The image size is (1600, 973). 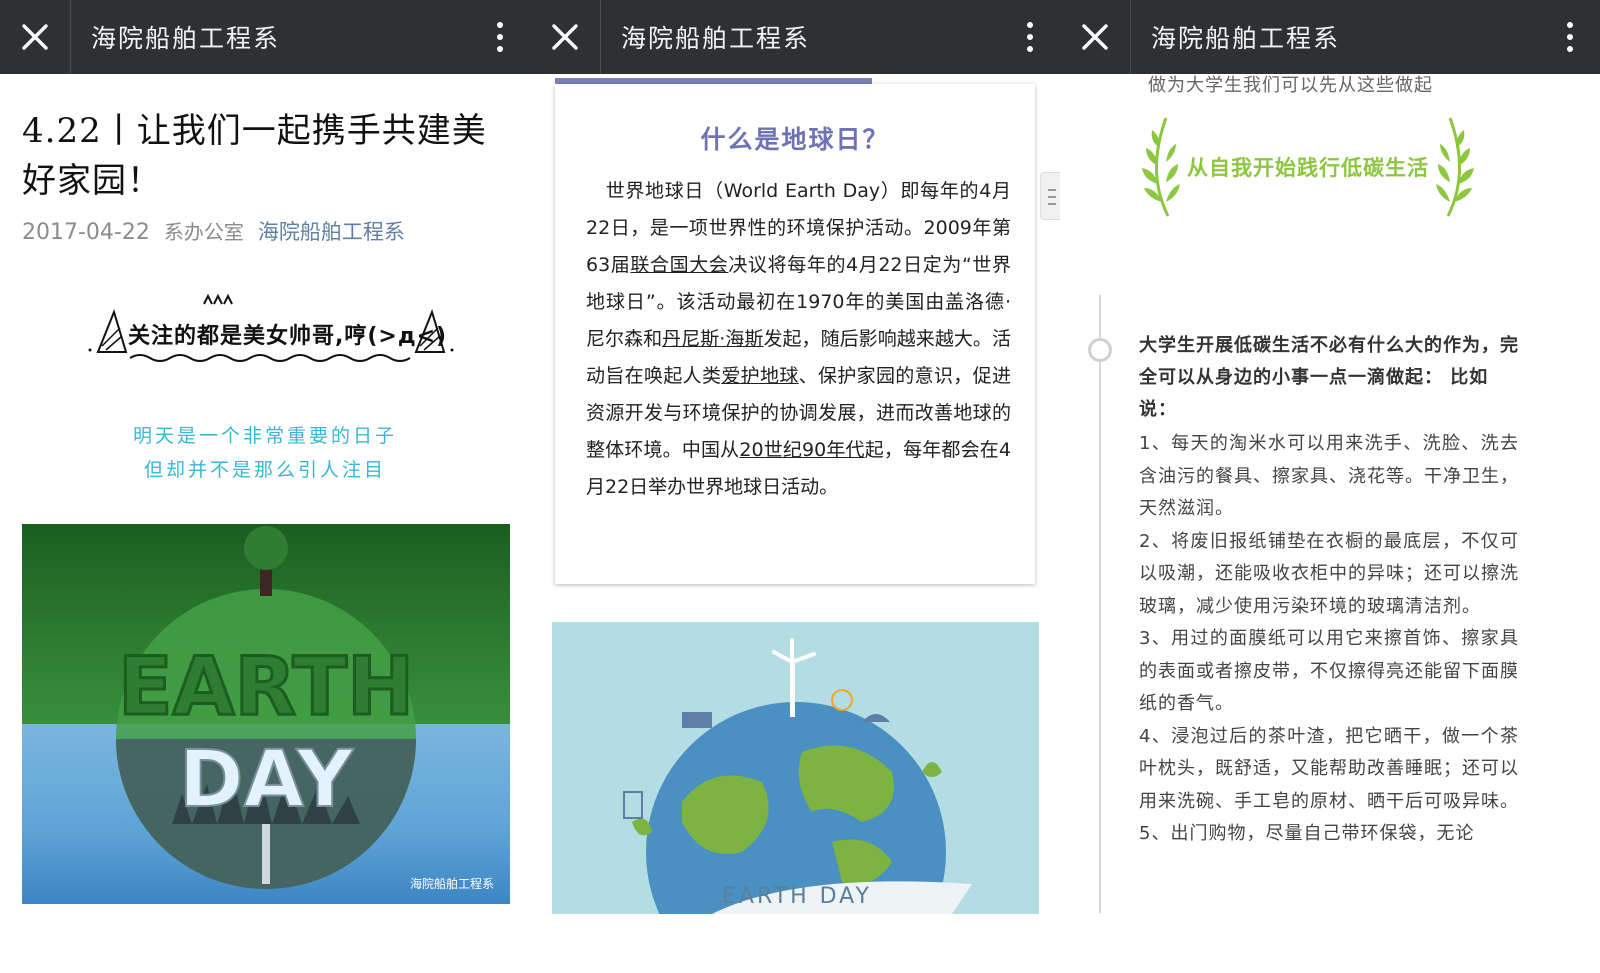 I want to click on side-menu-tab, so click(x=1050, y=196).